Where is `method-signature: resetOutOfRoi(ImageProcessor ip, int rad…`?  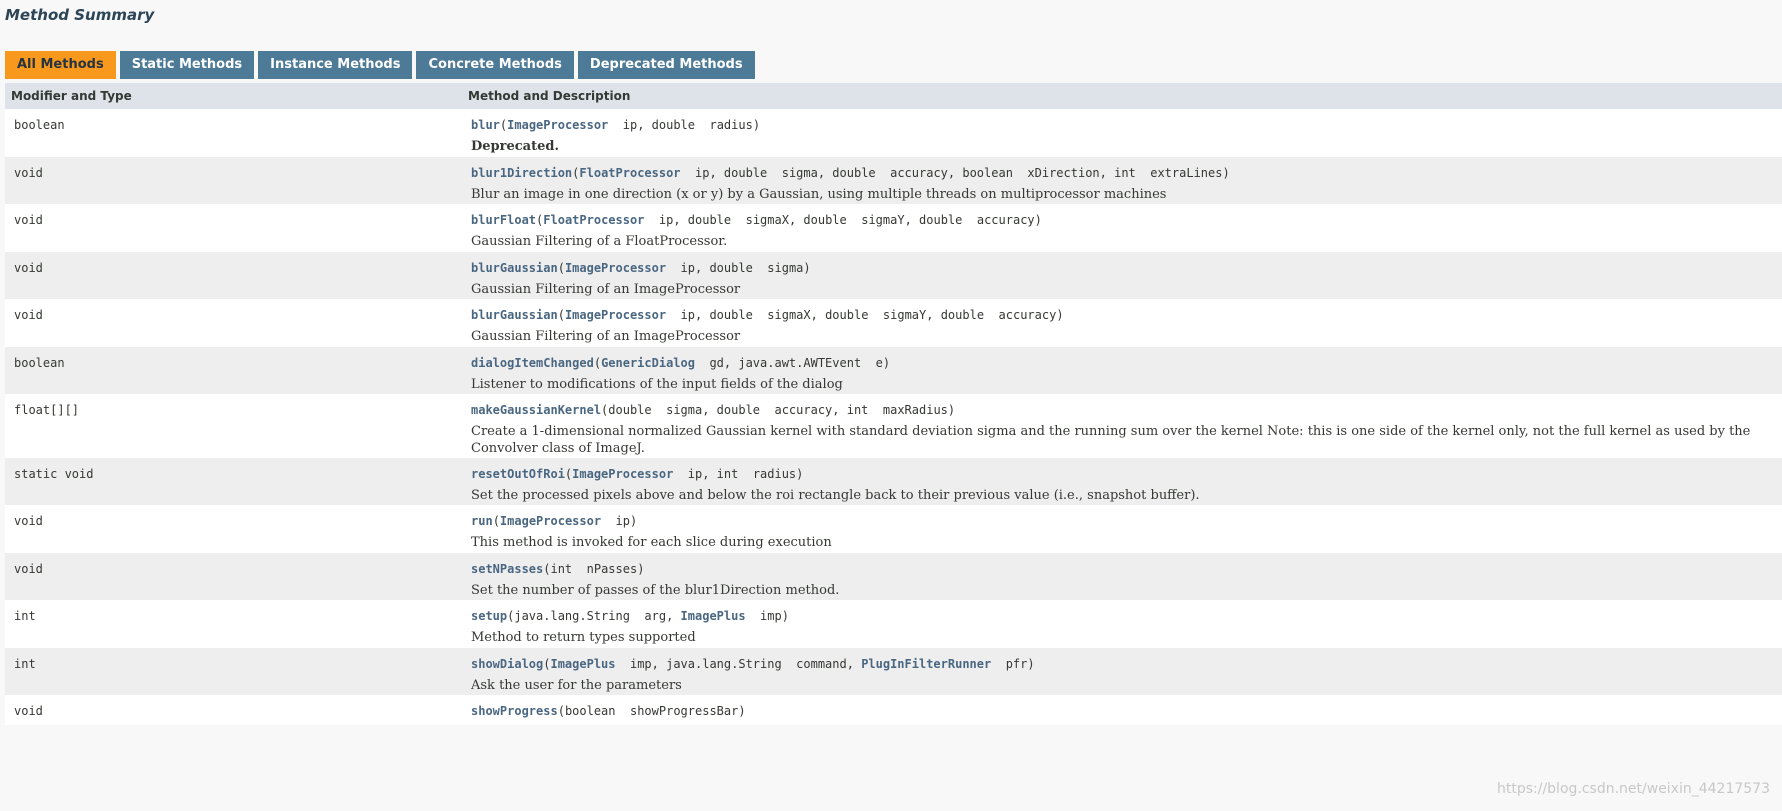 method-signature: resetOutOfRoi(ImageProcessor ip, int rad… is located at coordinates (637, 474).